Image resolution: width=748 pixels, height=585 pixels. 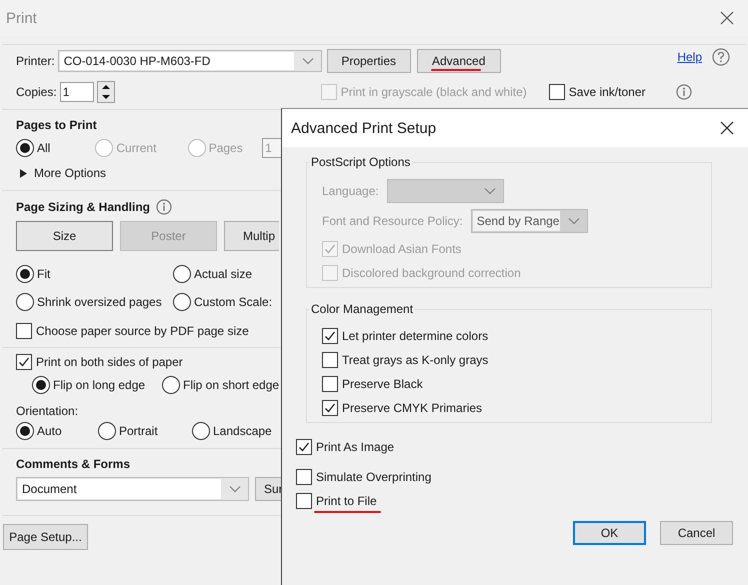 I want to click on checkbox-label: Print in grayscale (black and white), so click(x=433, y=92).